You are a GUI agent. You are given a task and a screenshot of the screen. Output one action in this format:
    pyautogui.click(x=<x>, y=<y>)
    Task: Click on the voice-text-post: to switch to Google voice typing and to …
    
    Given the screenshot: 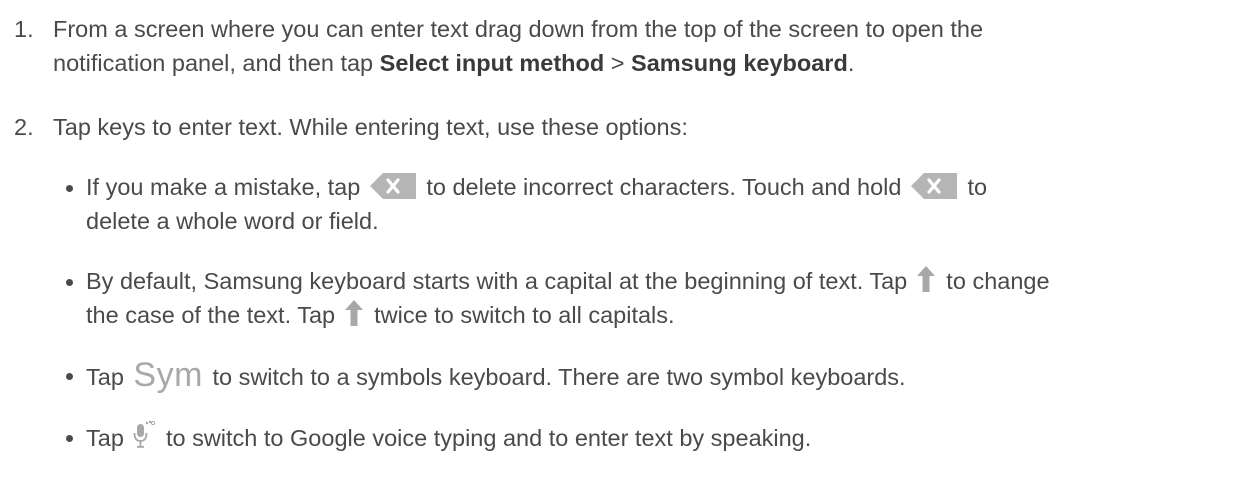 What is the action you would take?
    pyautogui.click(x=485, y=438)
    